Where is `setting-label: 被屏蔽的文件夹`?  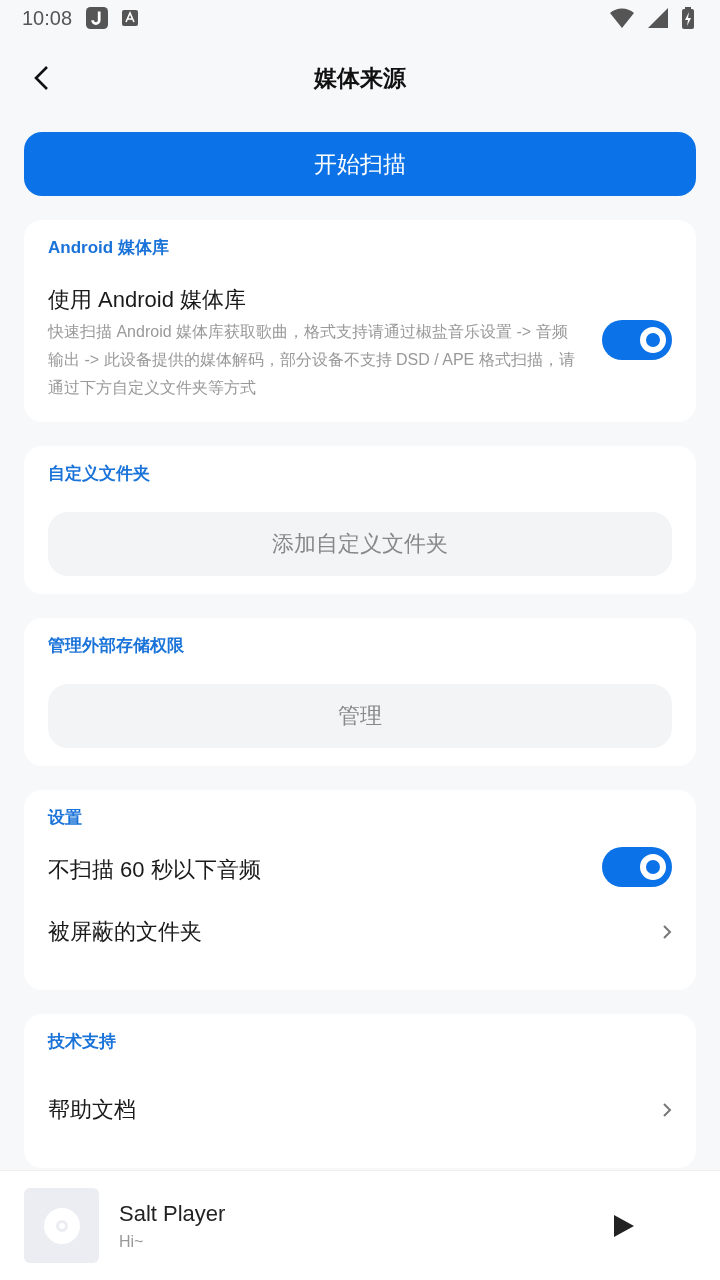
setting-label: 被屏蔽的文件夹 is located at coordinates (125, 932).